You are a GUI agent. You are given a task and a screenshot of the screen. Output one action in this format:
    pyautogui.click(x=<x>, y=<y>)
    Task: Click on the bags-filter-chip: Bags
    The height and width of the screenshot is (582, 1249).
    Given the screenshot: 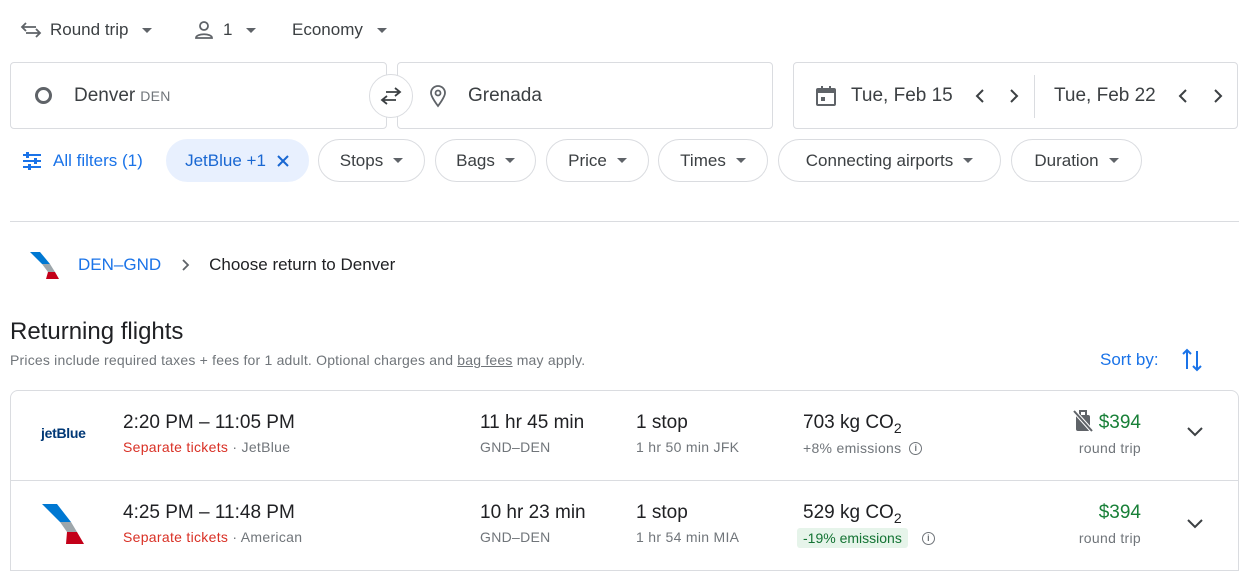 What is the action you would take?
    pyautogui.click(x=485, y=160)
    